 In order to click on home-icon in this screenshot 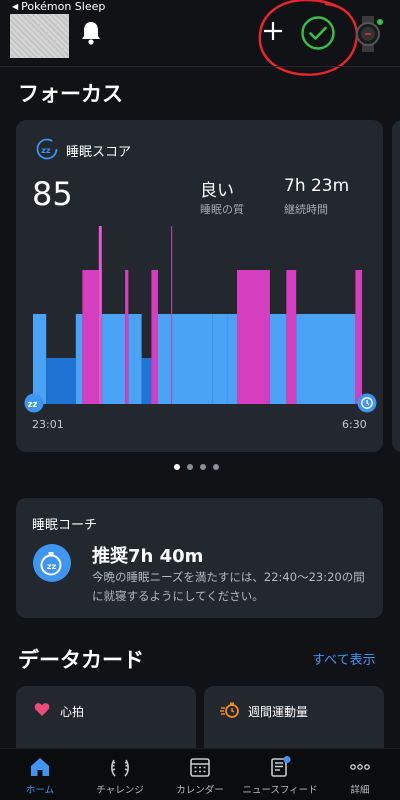, I will do `click(40, 767)`.